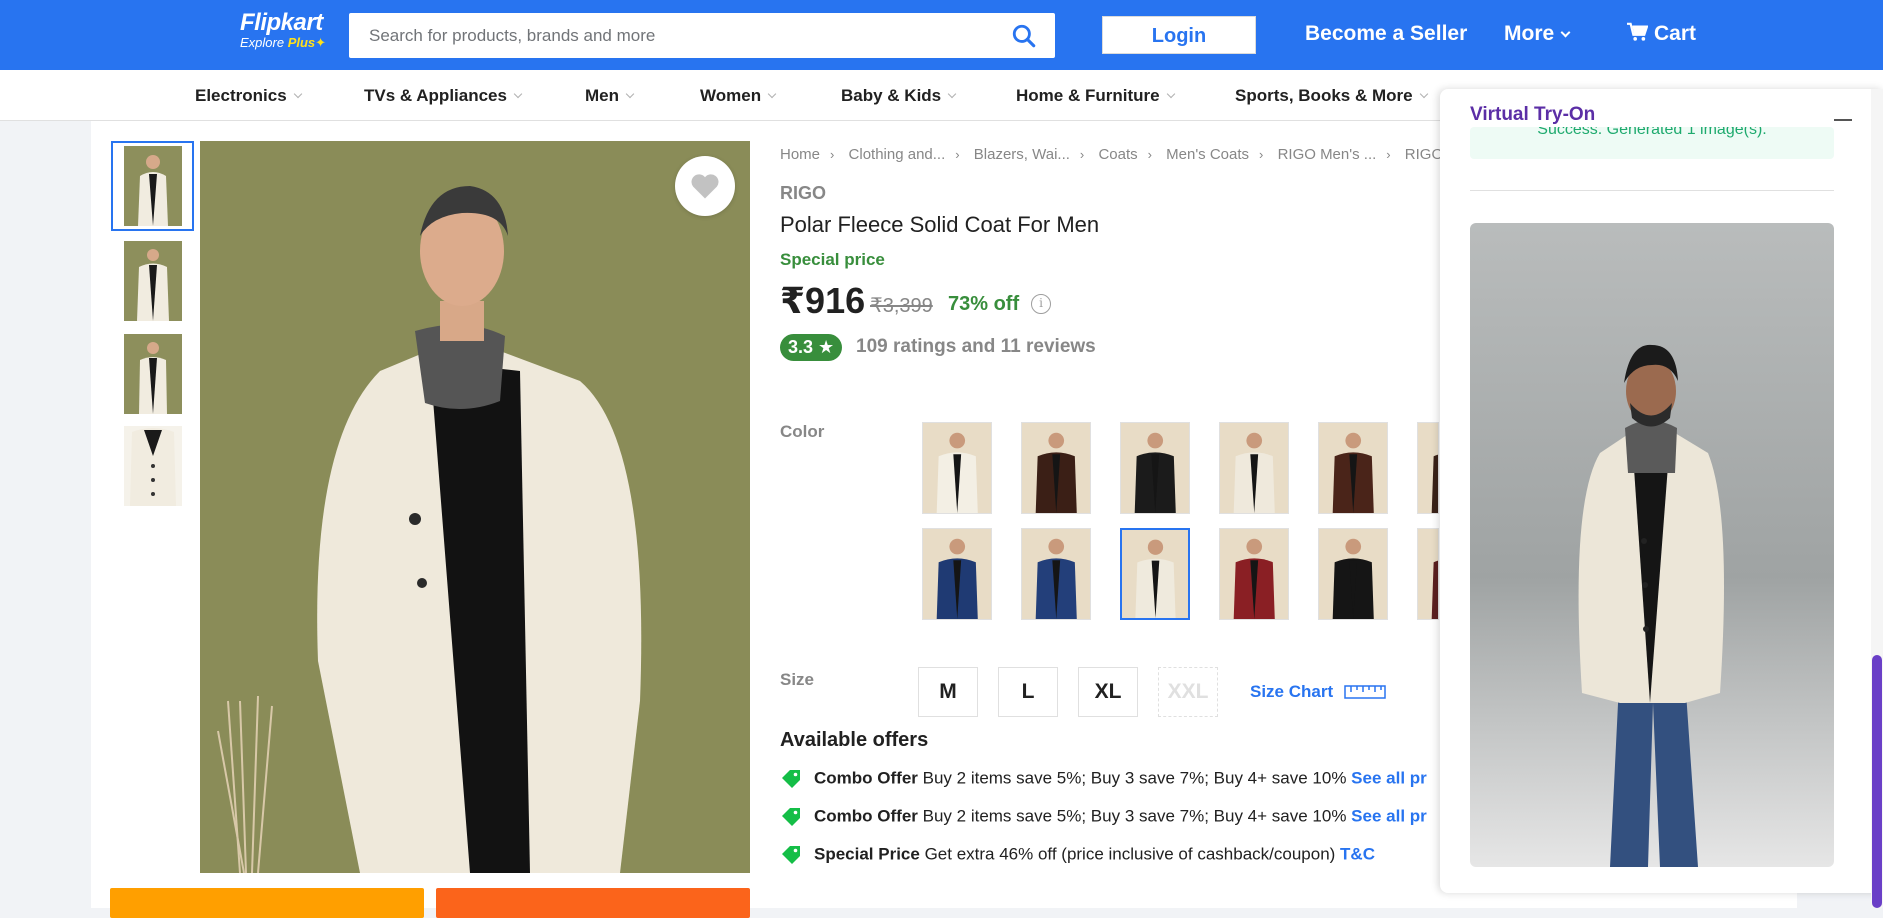  What do you see at coordinates (1529, 33) in the screenshot?
I see `more-label: More` at bounding box center [1529, 33].